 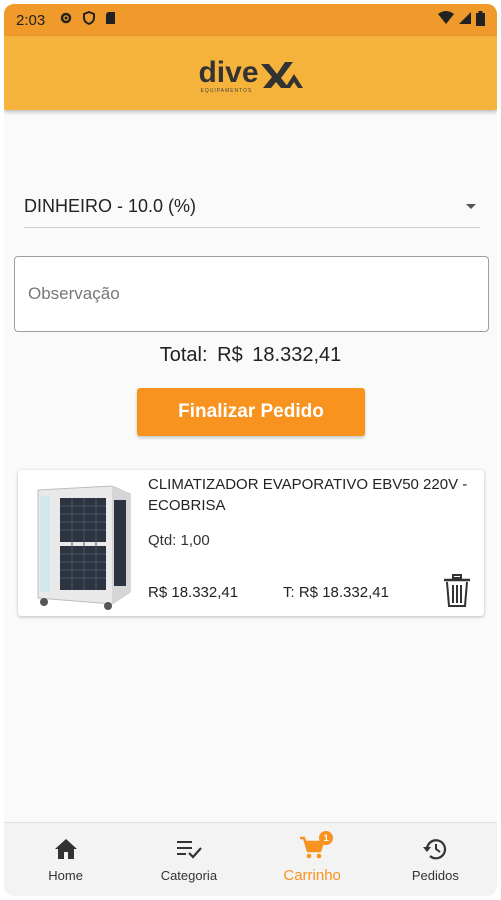 I want to click on item-total-prefix: T: R$, so click(x=301, y=592).